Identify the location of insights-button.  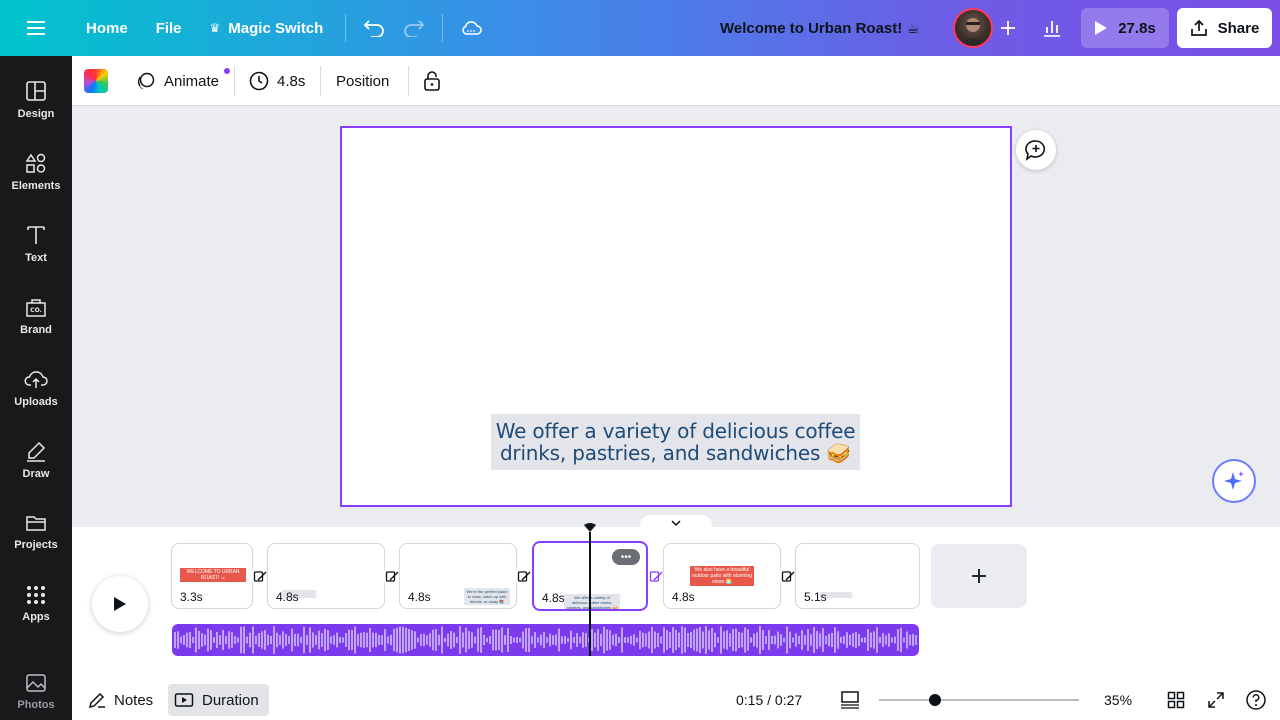
(1052, 28).